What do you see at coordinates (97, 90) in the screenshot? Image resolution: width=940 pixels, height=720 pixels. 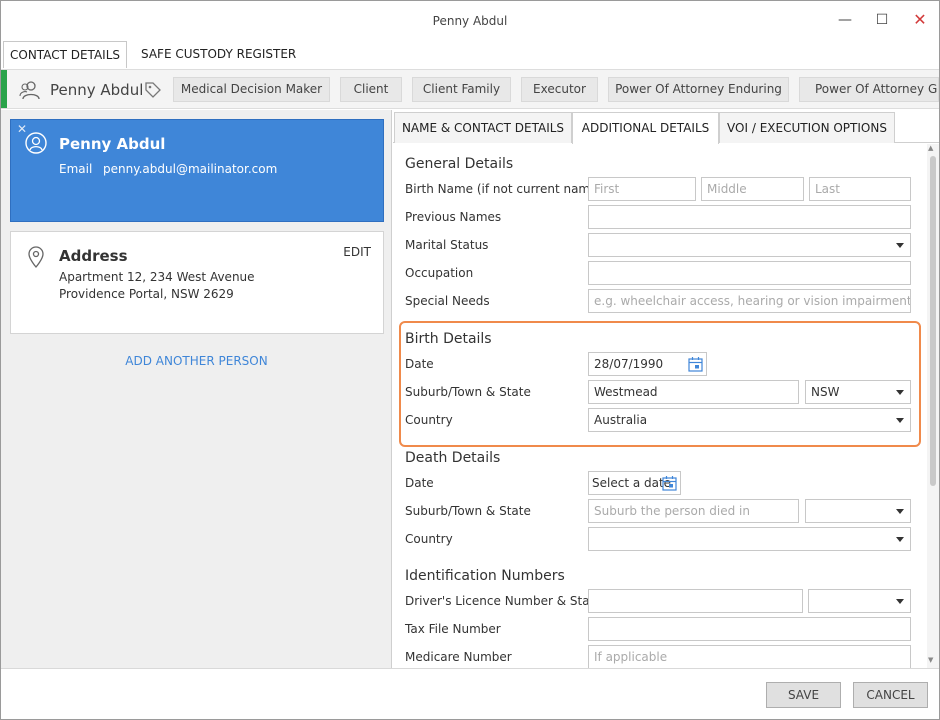 I see `person-name: Penny Abdul` at bounding box center [97, 90].